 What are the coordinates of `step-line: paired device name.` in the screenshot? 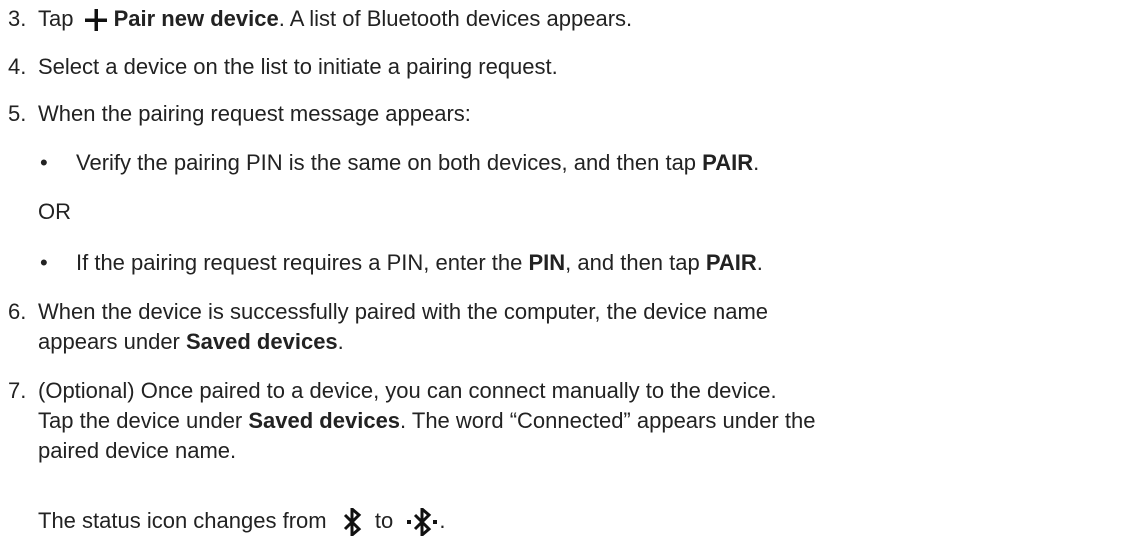 It's located at (137, 450).